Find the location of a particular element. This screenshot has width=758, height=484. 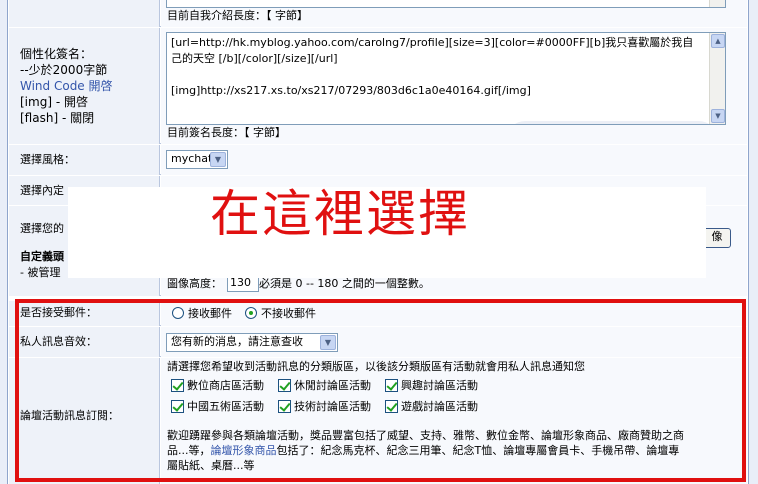

style-value-cell: mychat ▼ is located at coordinates (454, 160).